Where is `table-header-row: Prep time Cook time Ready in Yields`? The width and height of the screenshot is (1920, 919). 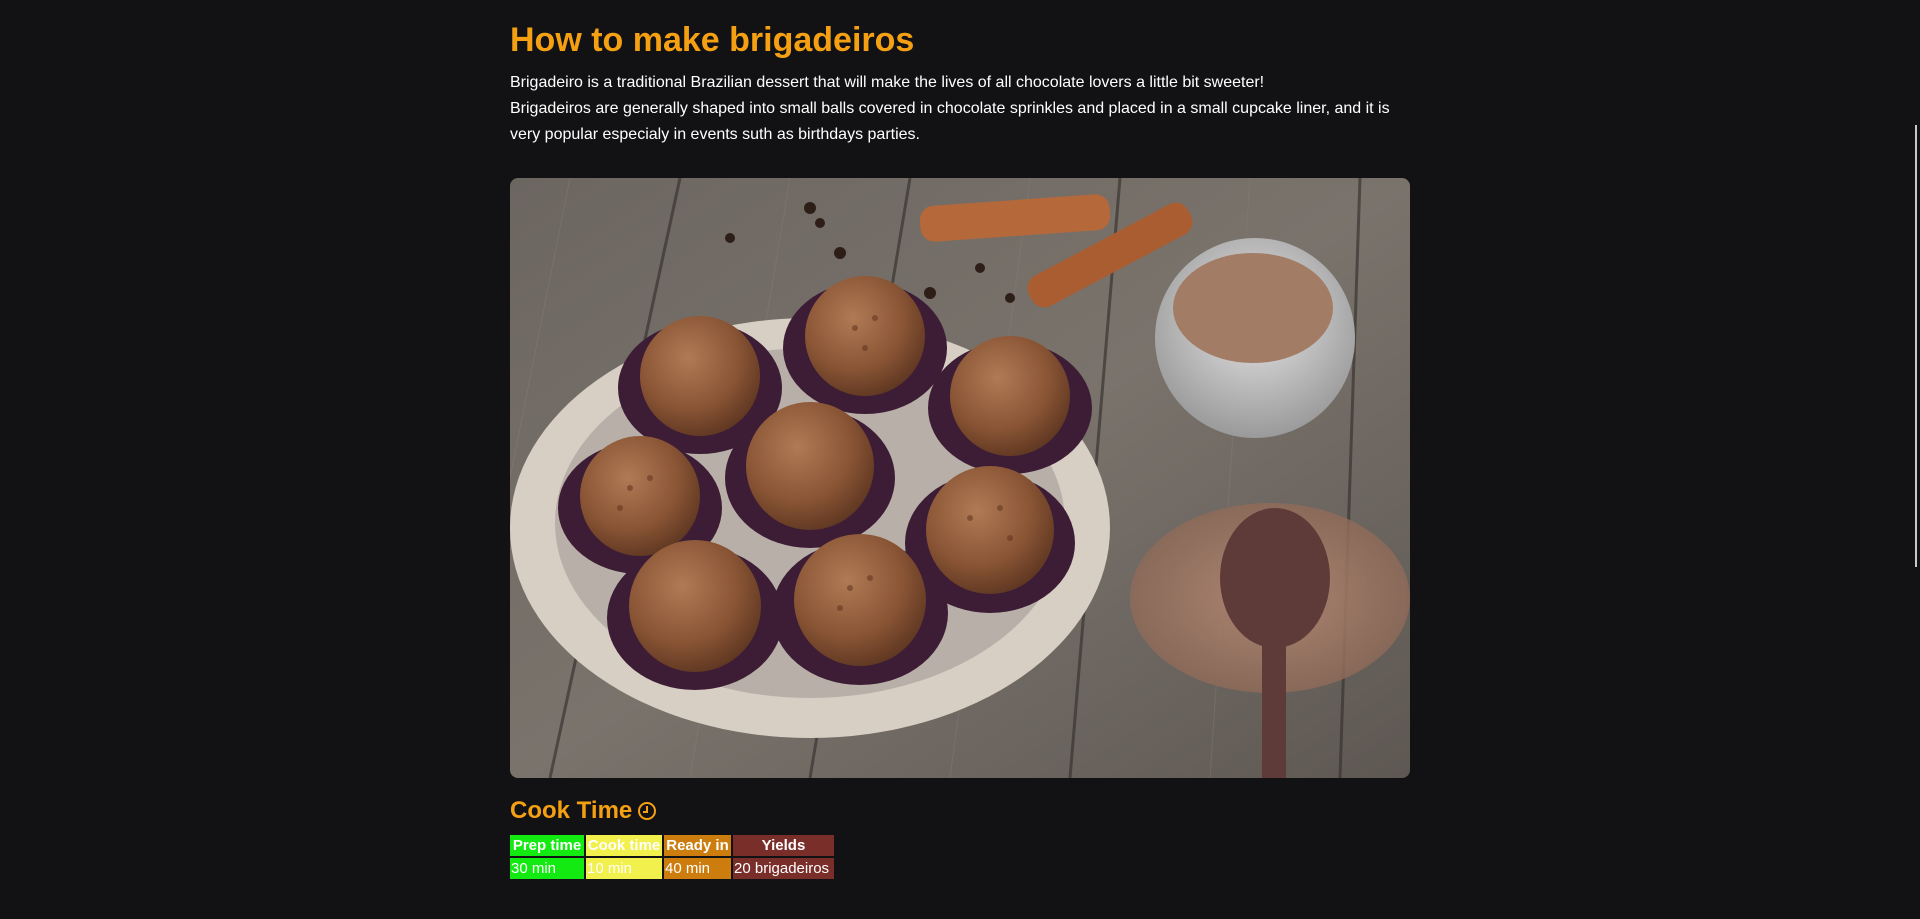 table-header-row: Prep time Cook time Ready in Yields is located at coordinates (672, 845).